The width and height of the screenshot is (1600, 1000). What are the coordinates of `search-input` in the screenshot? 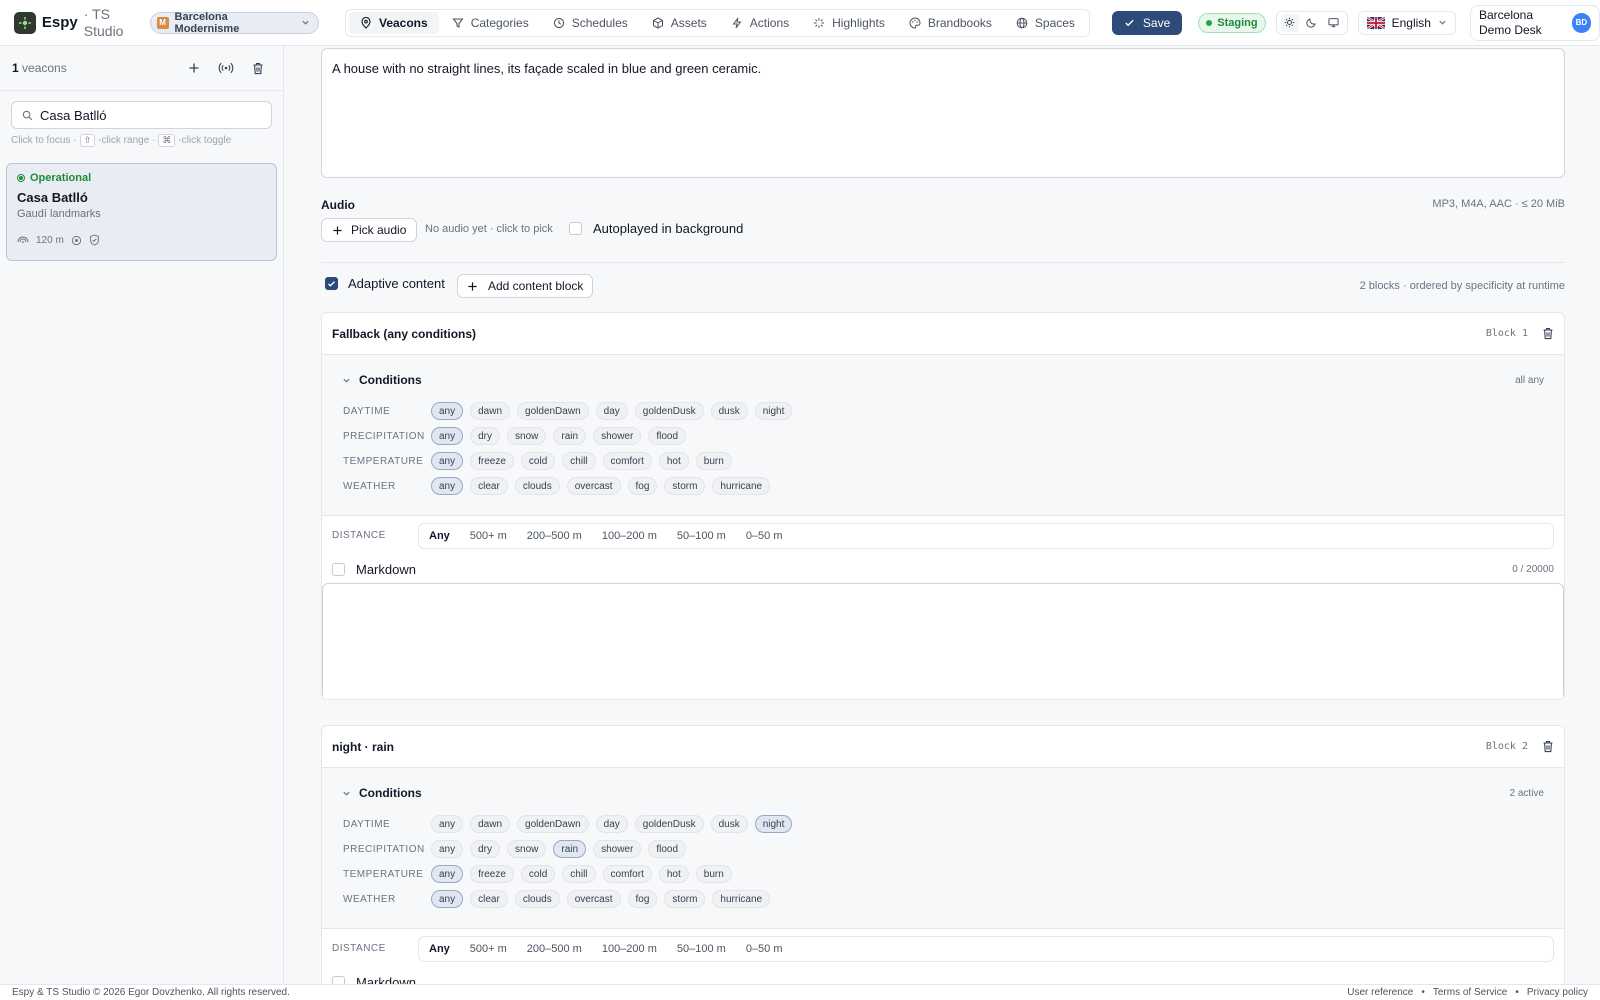 It's located at (150, 115).